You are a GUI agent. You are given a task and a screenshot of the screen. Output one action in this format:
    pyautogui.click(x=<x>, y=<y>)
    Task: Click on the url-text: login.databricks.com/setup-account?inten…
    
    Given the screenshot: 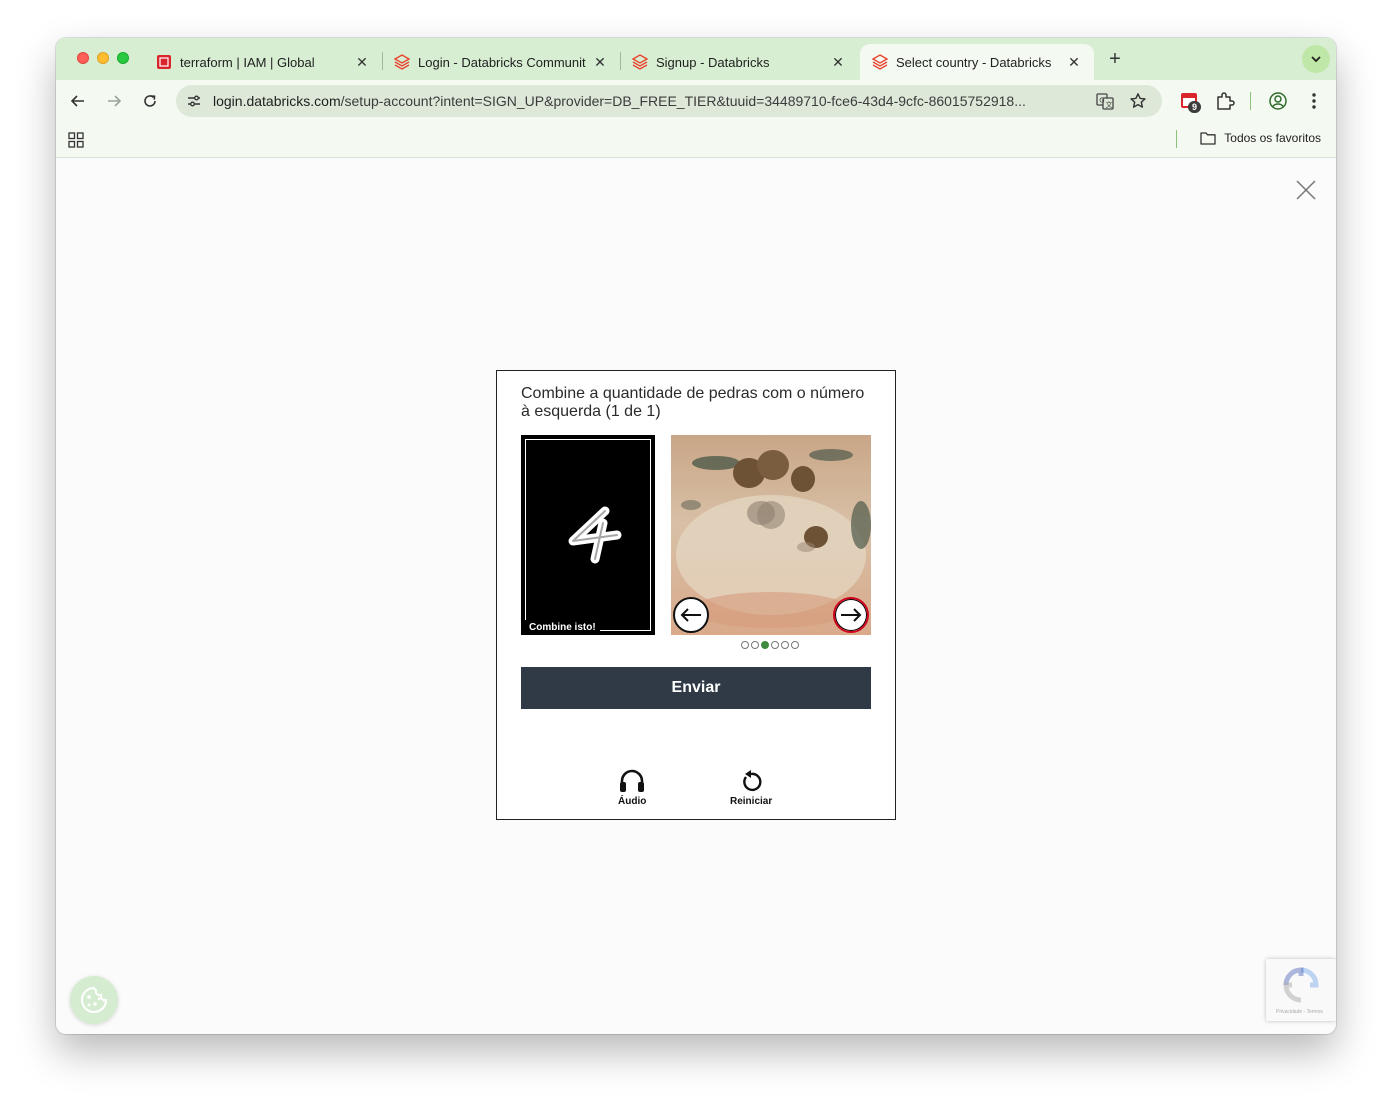 What is the action you would take?
    pyautogui.click(x=648, y=101)
    